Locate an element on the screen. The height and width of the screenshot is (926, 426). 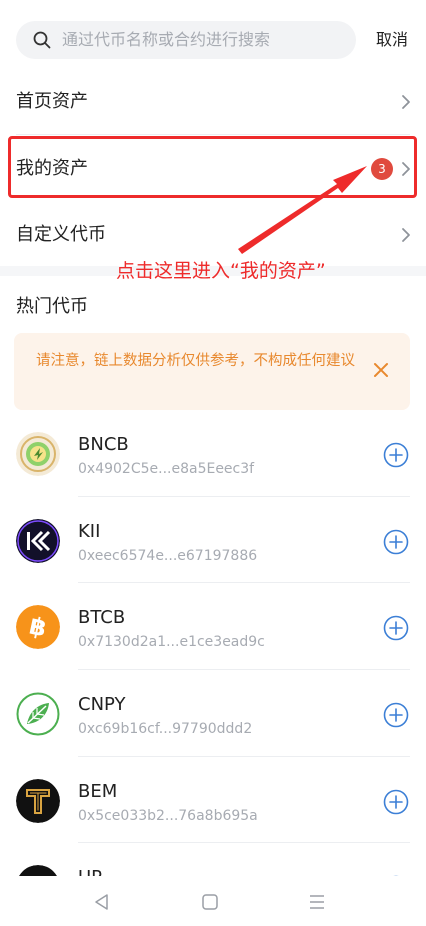
close-icon is located at coordinates (381, 370).